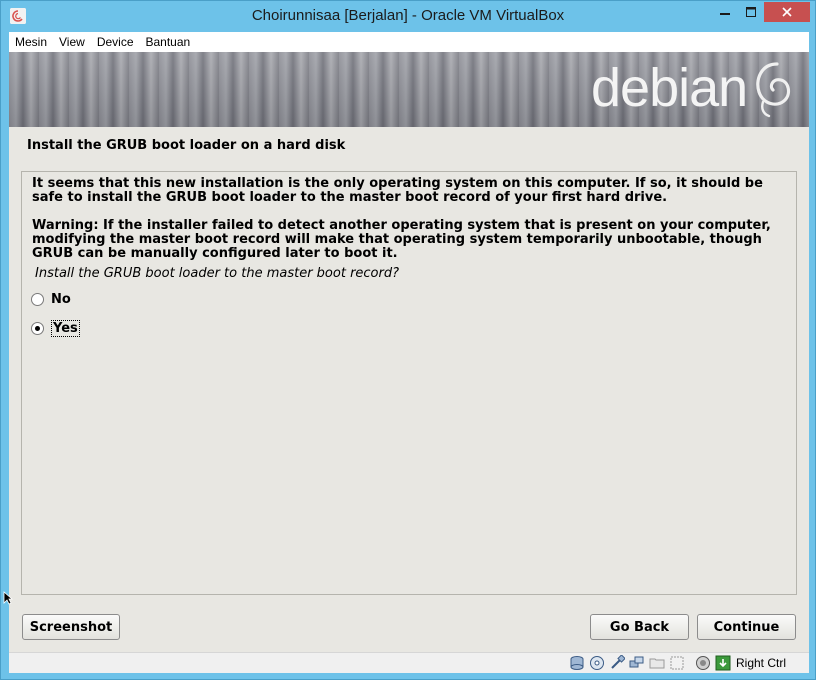 Image resolution: width=816 pixels, height=680 pixels. I want to click on host-key-label: Right Ctrl, so click(761, 663).